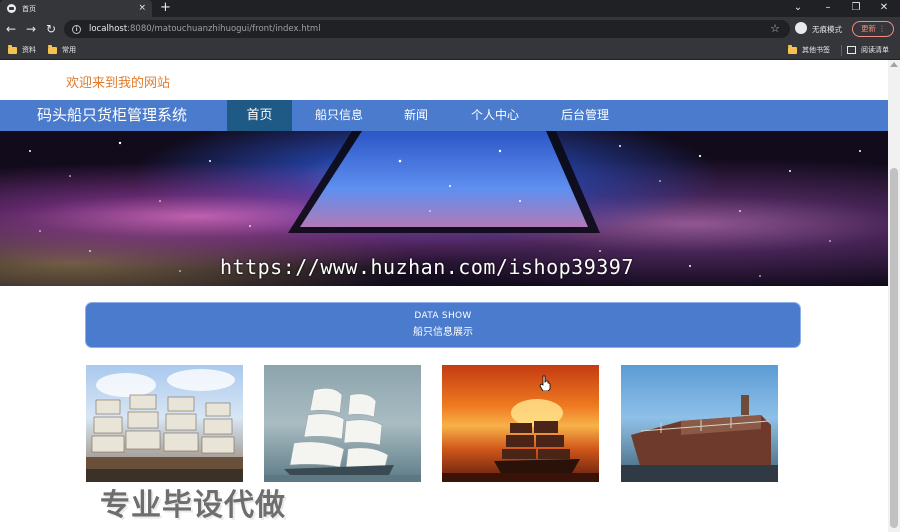 The height and width of the screenshot is (532, 900). Describe the element at coordinates (108, 29) in the screenshot. I see `url-host: localhost` at that location.